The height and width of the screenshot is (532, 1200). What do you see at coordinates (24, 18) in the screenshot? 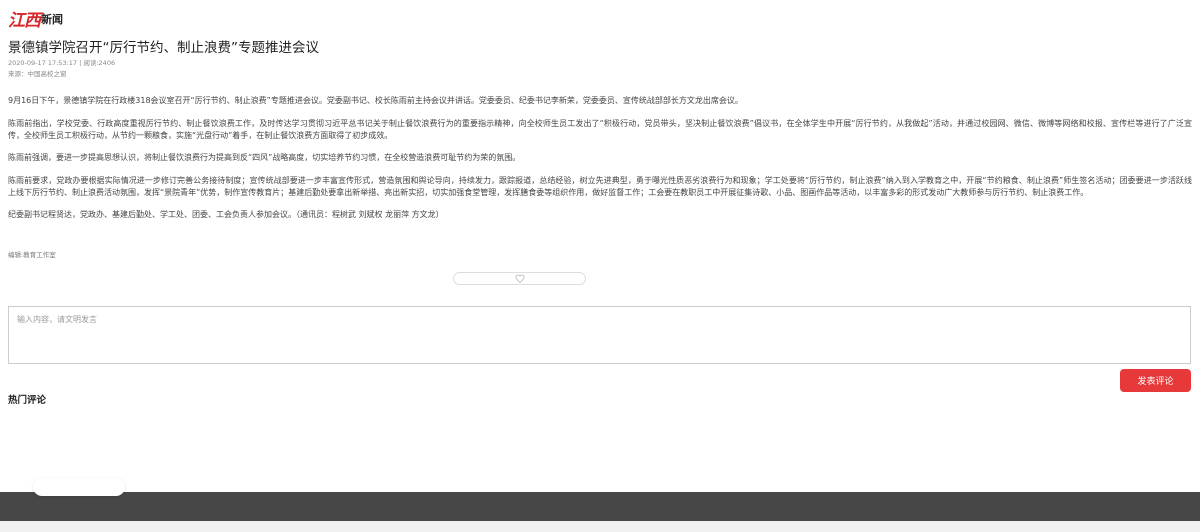
I see `site-logo: 江西` at bounding box center [24, 18].